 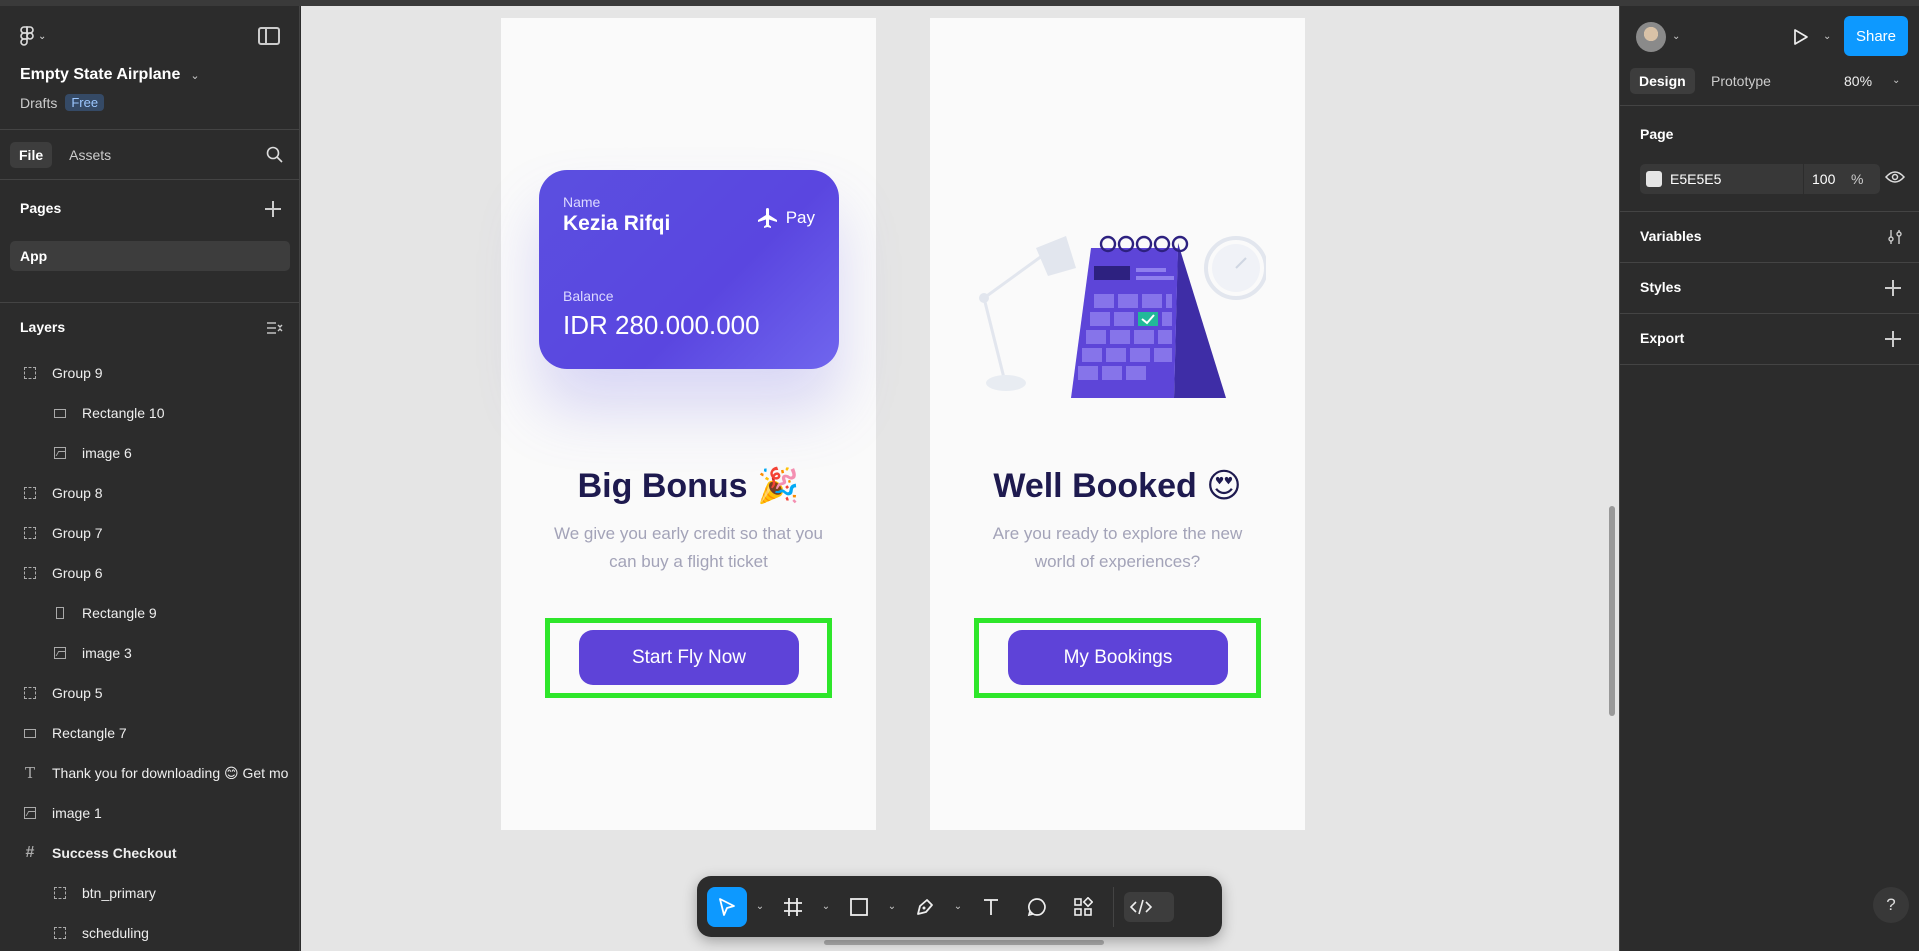 I want to click on layer-item: Group 6, so click(x=149, y=573).